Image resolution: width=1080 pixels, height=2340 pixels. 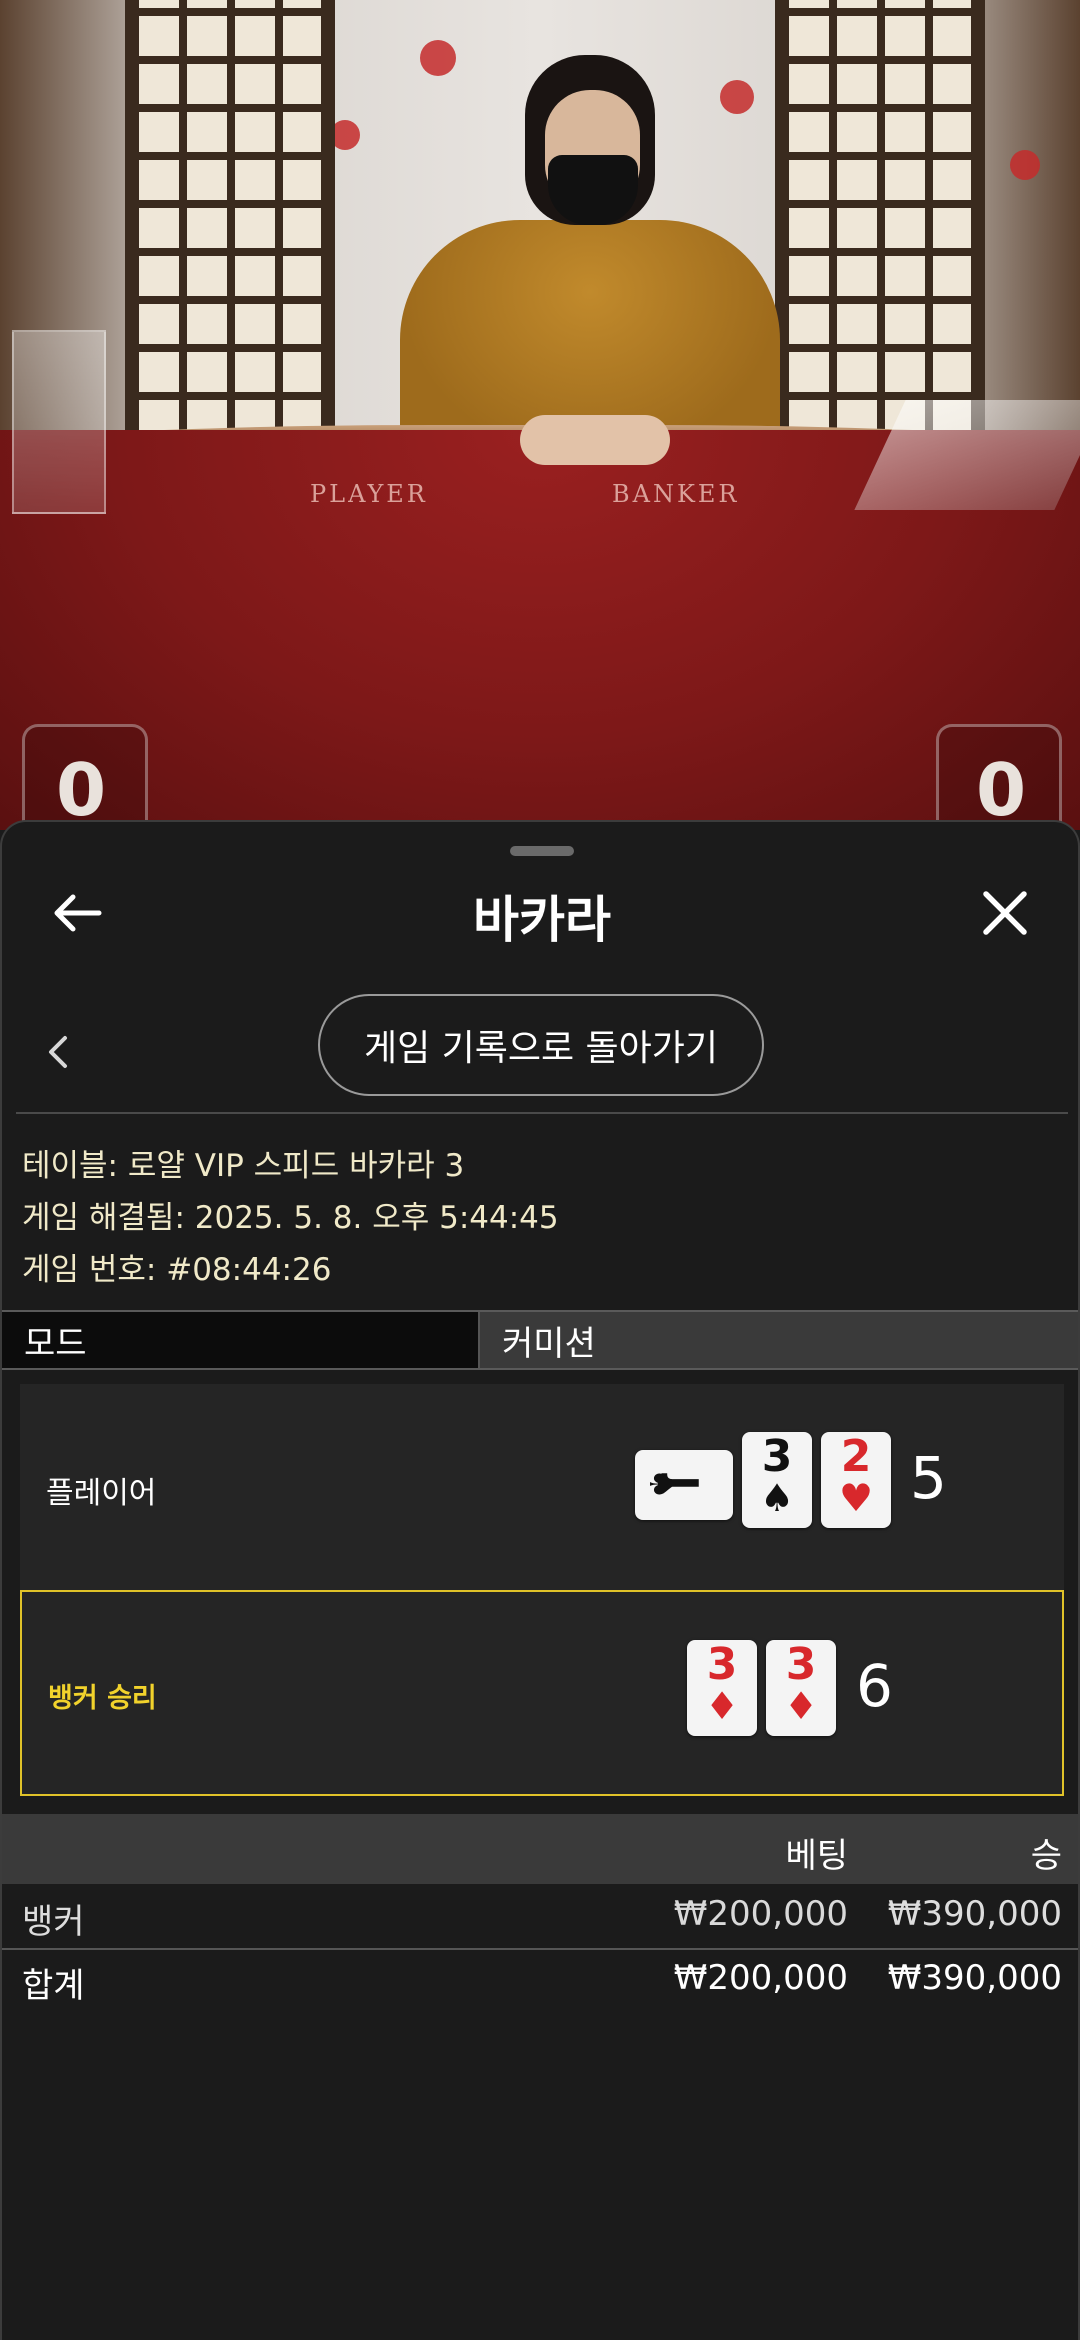 I want to click on playing-card: 3 ♠, so click(x=777, y=1480).